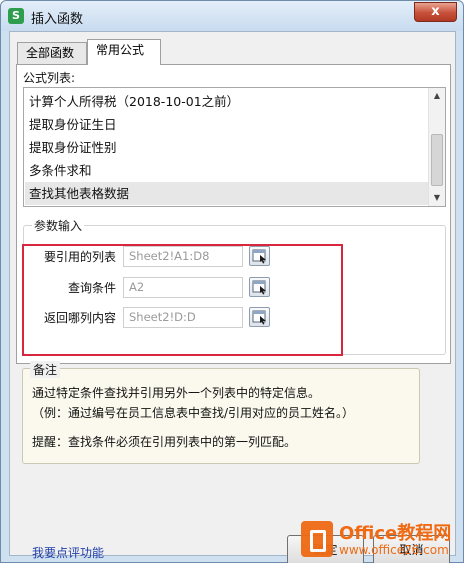 The height and width of the screenshot is (563, 464). I want to click on query-condition-input: A2, so click(183, 287).